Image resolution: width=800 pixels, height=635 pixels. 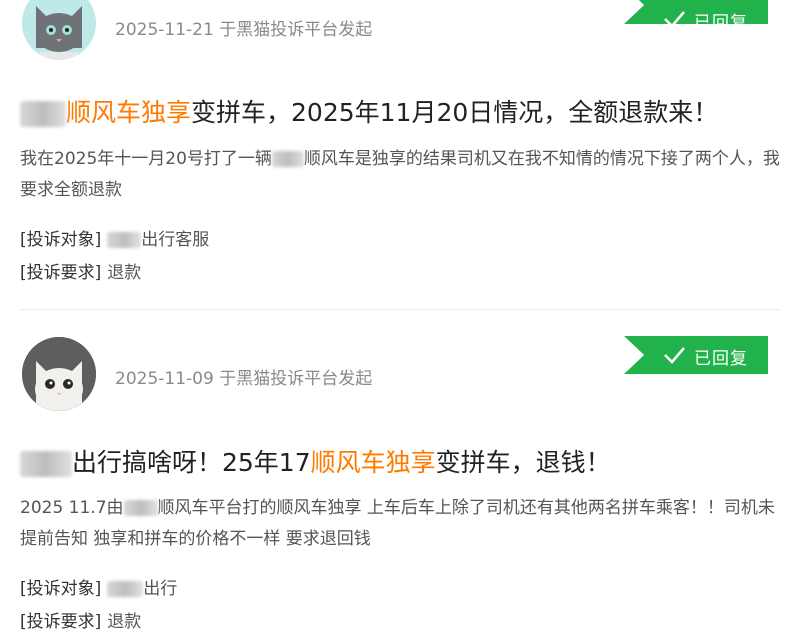 What do you see at coordinates (523, 462) in the screenshot?
I see `title-text: 变拼车，退钱！` at bounding box center [523, 462].